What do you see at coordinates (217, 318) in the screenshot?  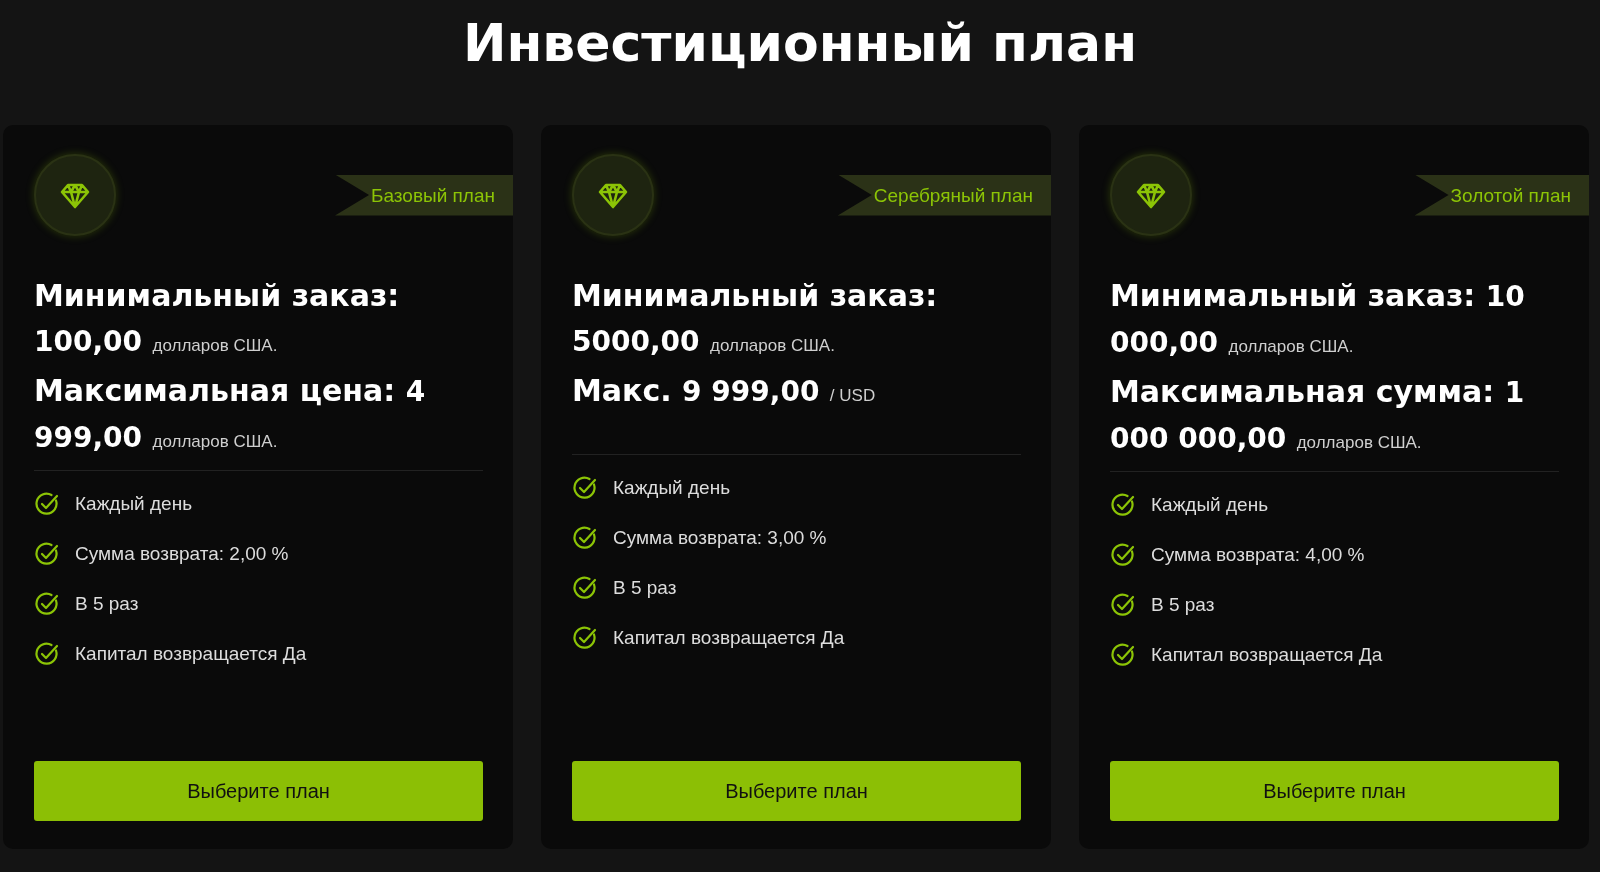 I see `order-term: Минимальный заказ: 100,00 долларов США.` at bounding box center [217, 318].